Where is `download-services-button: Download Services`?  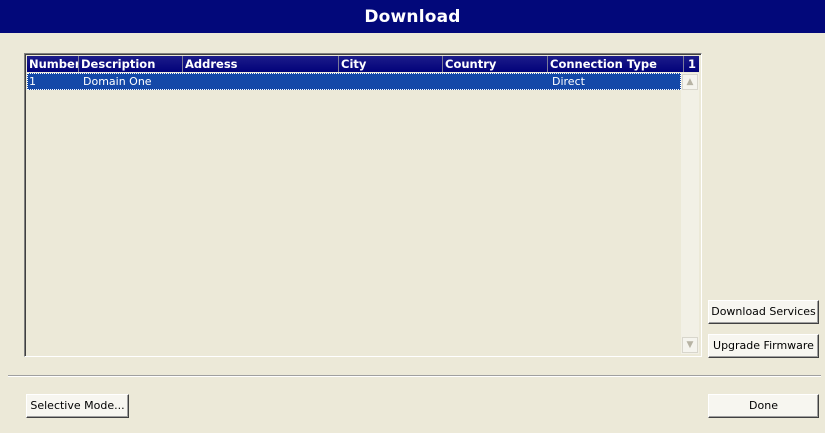 download-services-button: Download Services is located at coordinates (763, 312).